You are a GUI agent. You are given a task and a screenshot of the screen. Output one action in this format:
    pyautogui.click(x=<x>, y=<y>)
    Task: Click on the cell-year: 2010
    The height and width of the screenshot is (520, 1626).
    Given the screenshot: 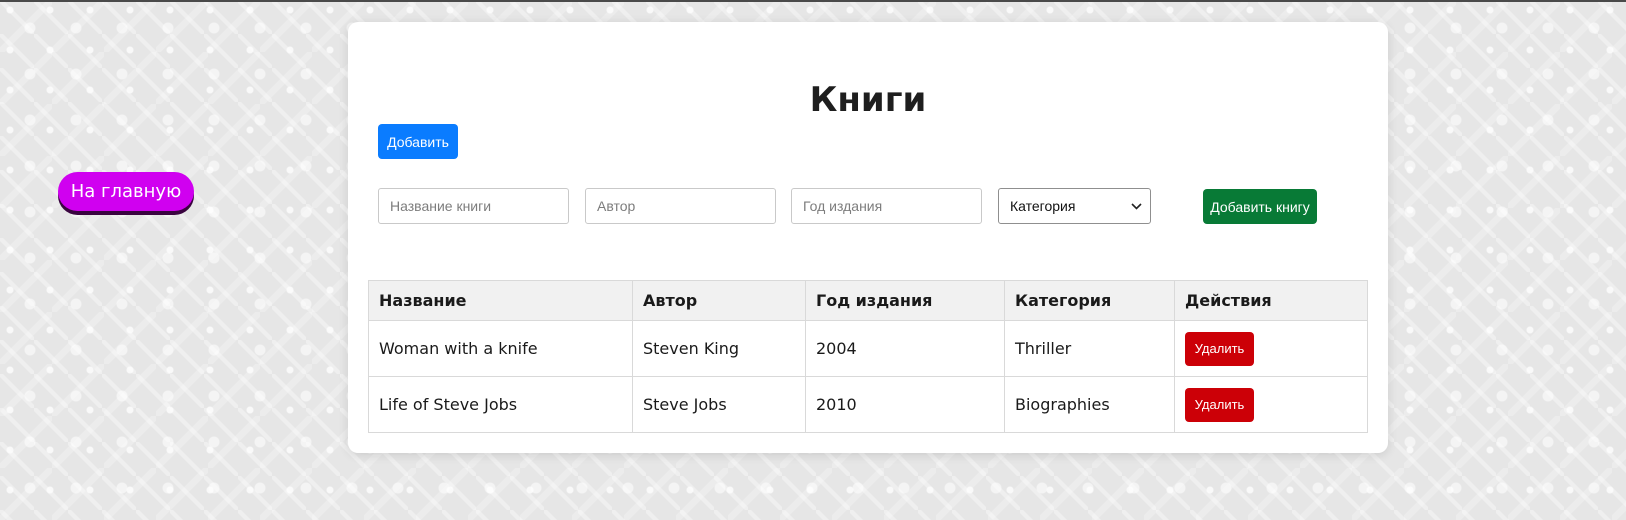 What is the action you would take?
    pyautogui.click(x=905, y=404)
    